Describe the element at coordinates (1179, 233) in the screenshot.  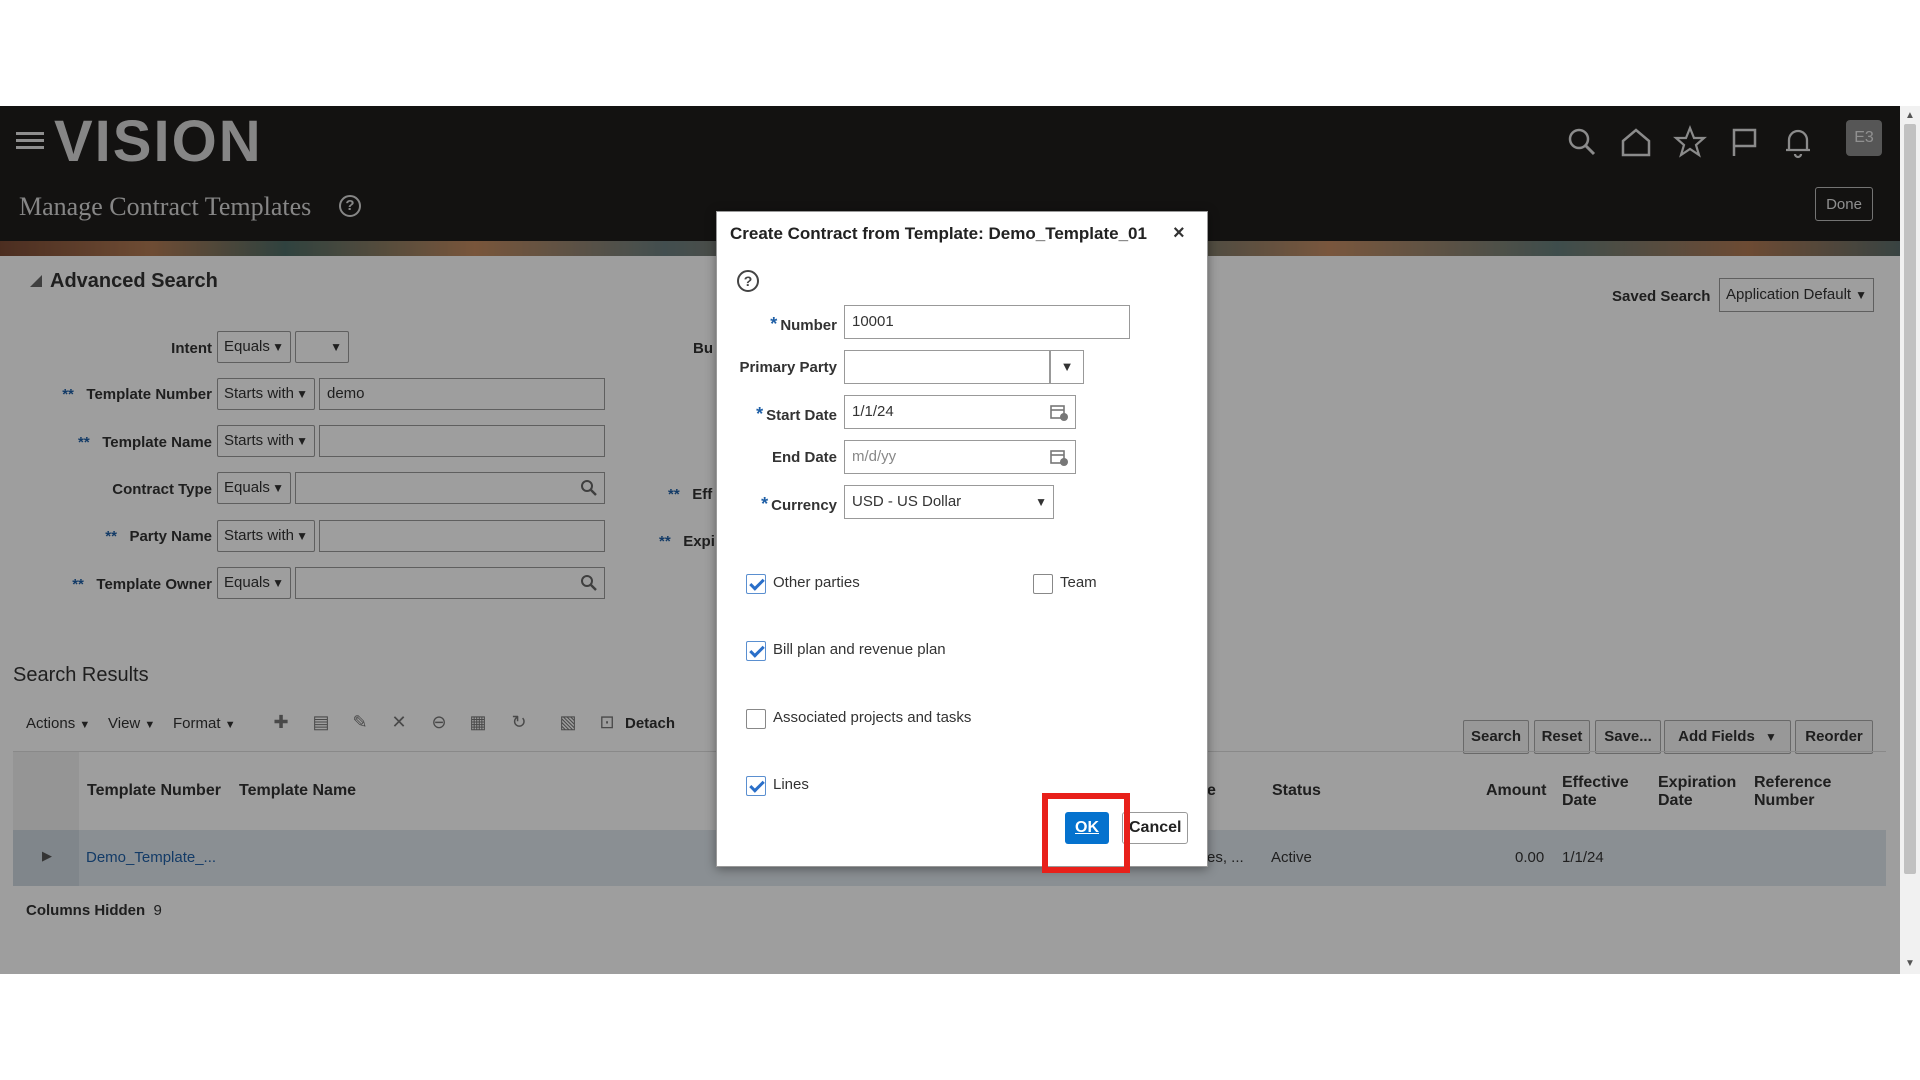
I see `close-icon: ×` at that location.